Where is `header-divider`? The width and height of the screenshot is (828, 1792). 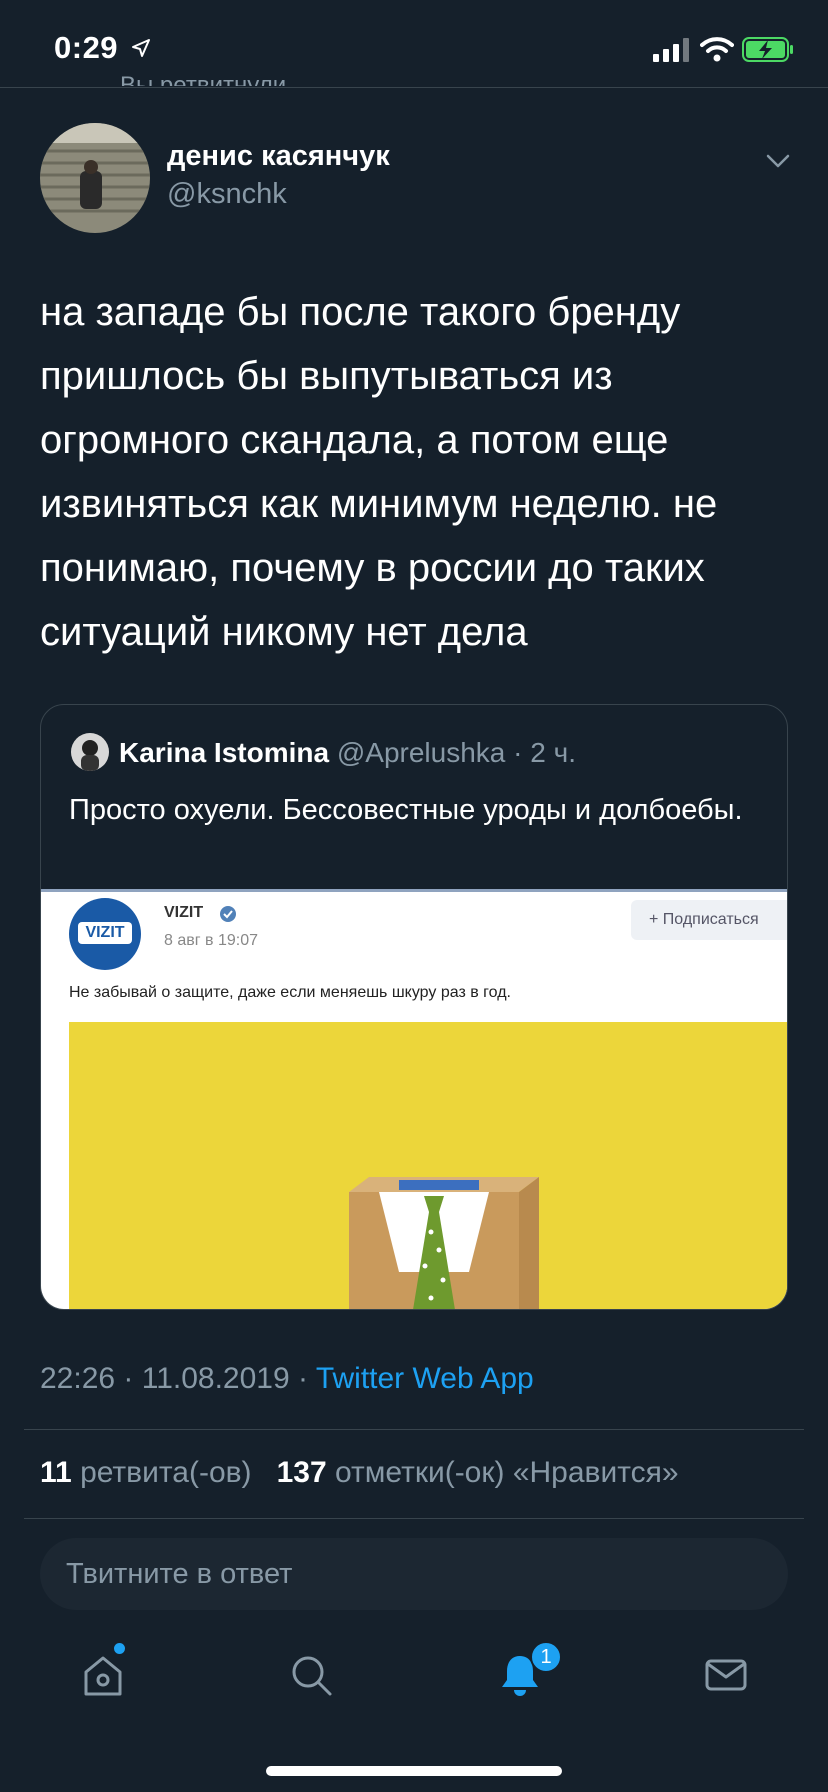 header-divider is located at coordinates (414, 87).